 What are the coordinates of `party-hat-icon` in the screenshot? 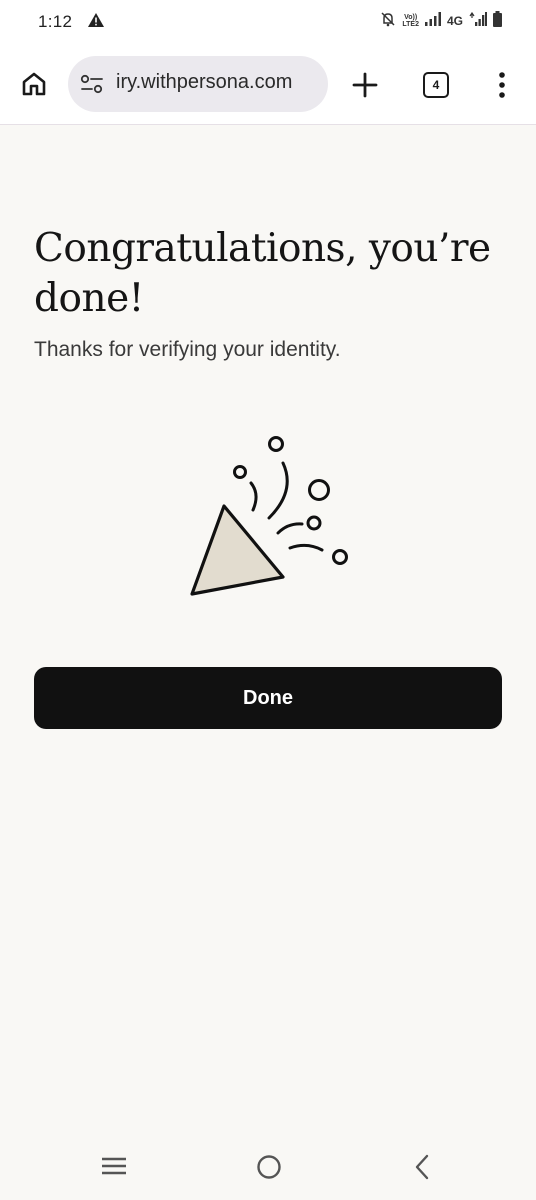 It's located at (269, 516).